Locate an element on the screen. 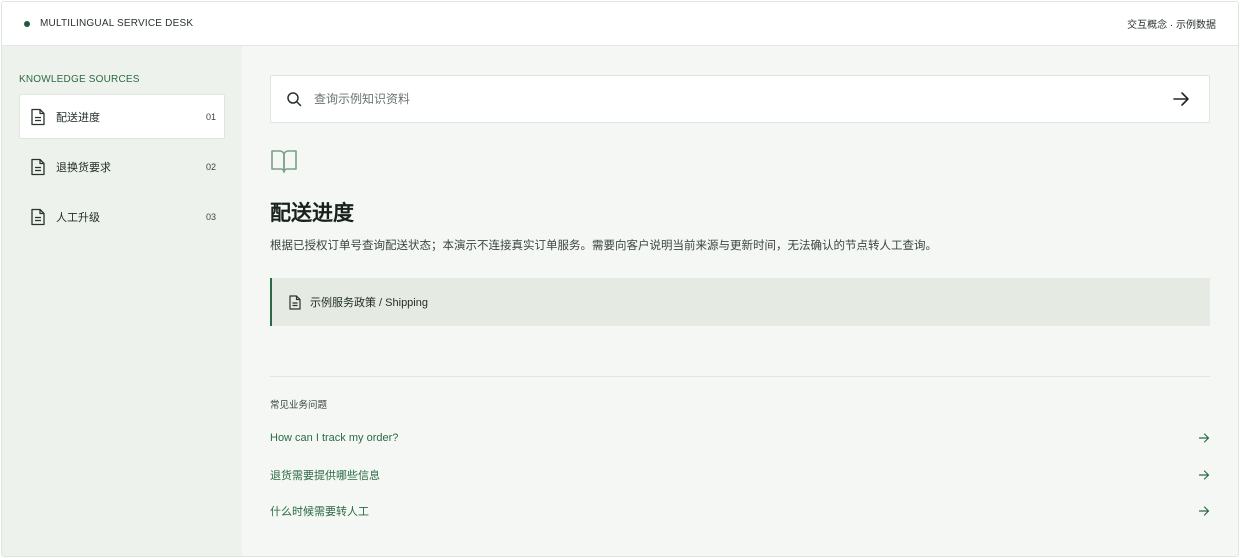  sidebar-item-label: 配送进度 is located at coordinates (78, 117).